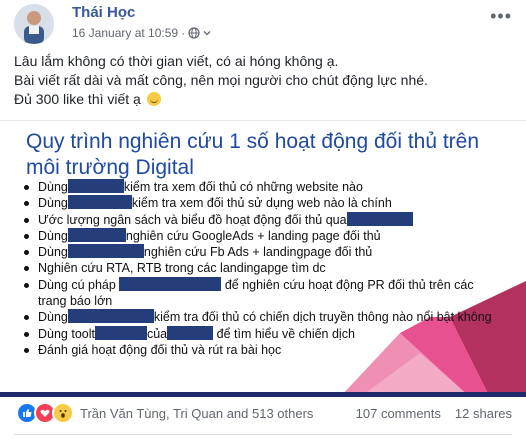 This screenshot has height=444, width=526. Describe the element at coordinates (263, 394) in the screenshot. I see `slide-bottom-bar` at that location.